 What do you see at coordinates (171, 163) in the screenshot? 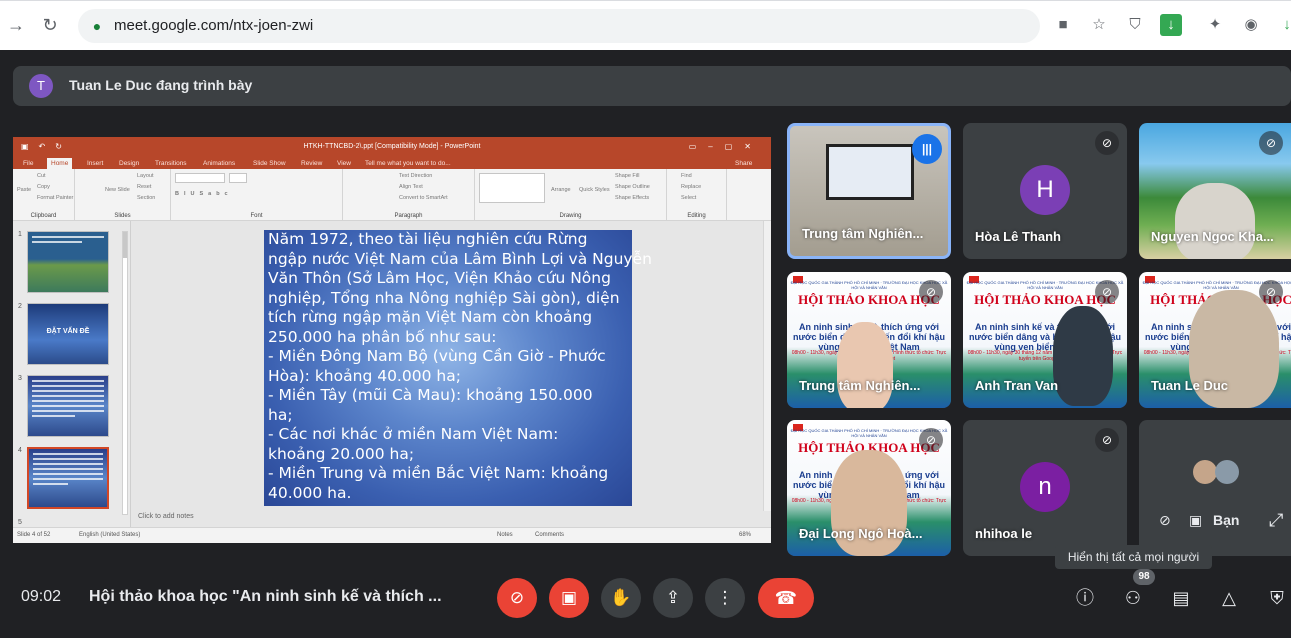
I see `tab-transitions: Transitions` at bounding box center [171, 163].